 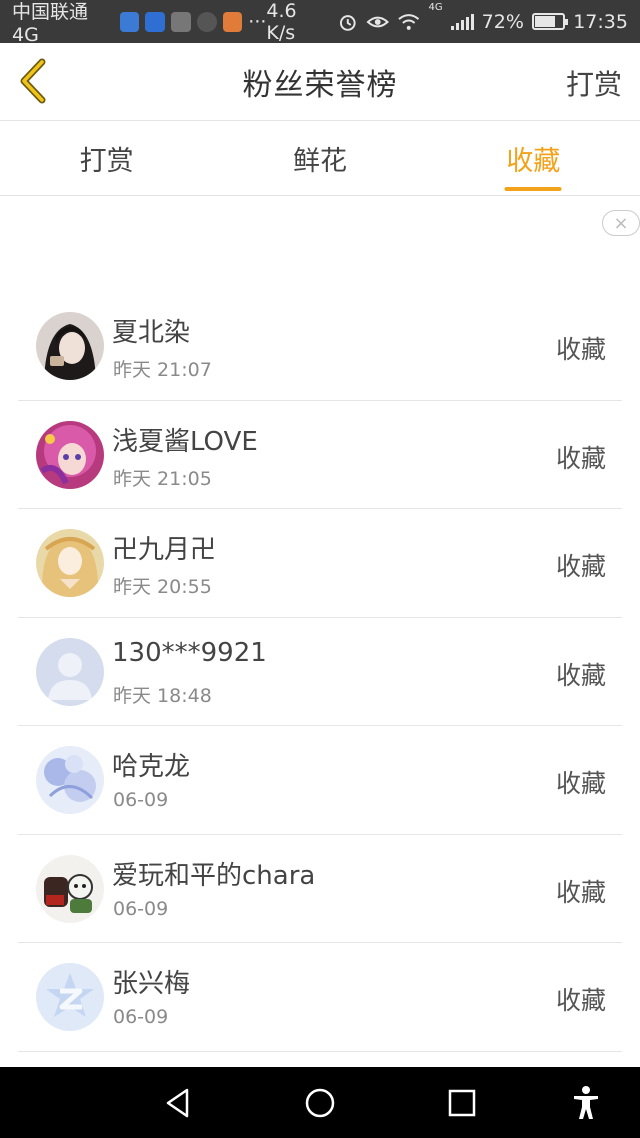 I want to click on battery-percent: 72%, so click(x=502, y=21).